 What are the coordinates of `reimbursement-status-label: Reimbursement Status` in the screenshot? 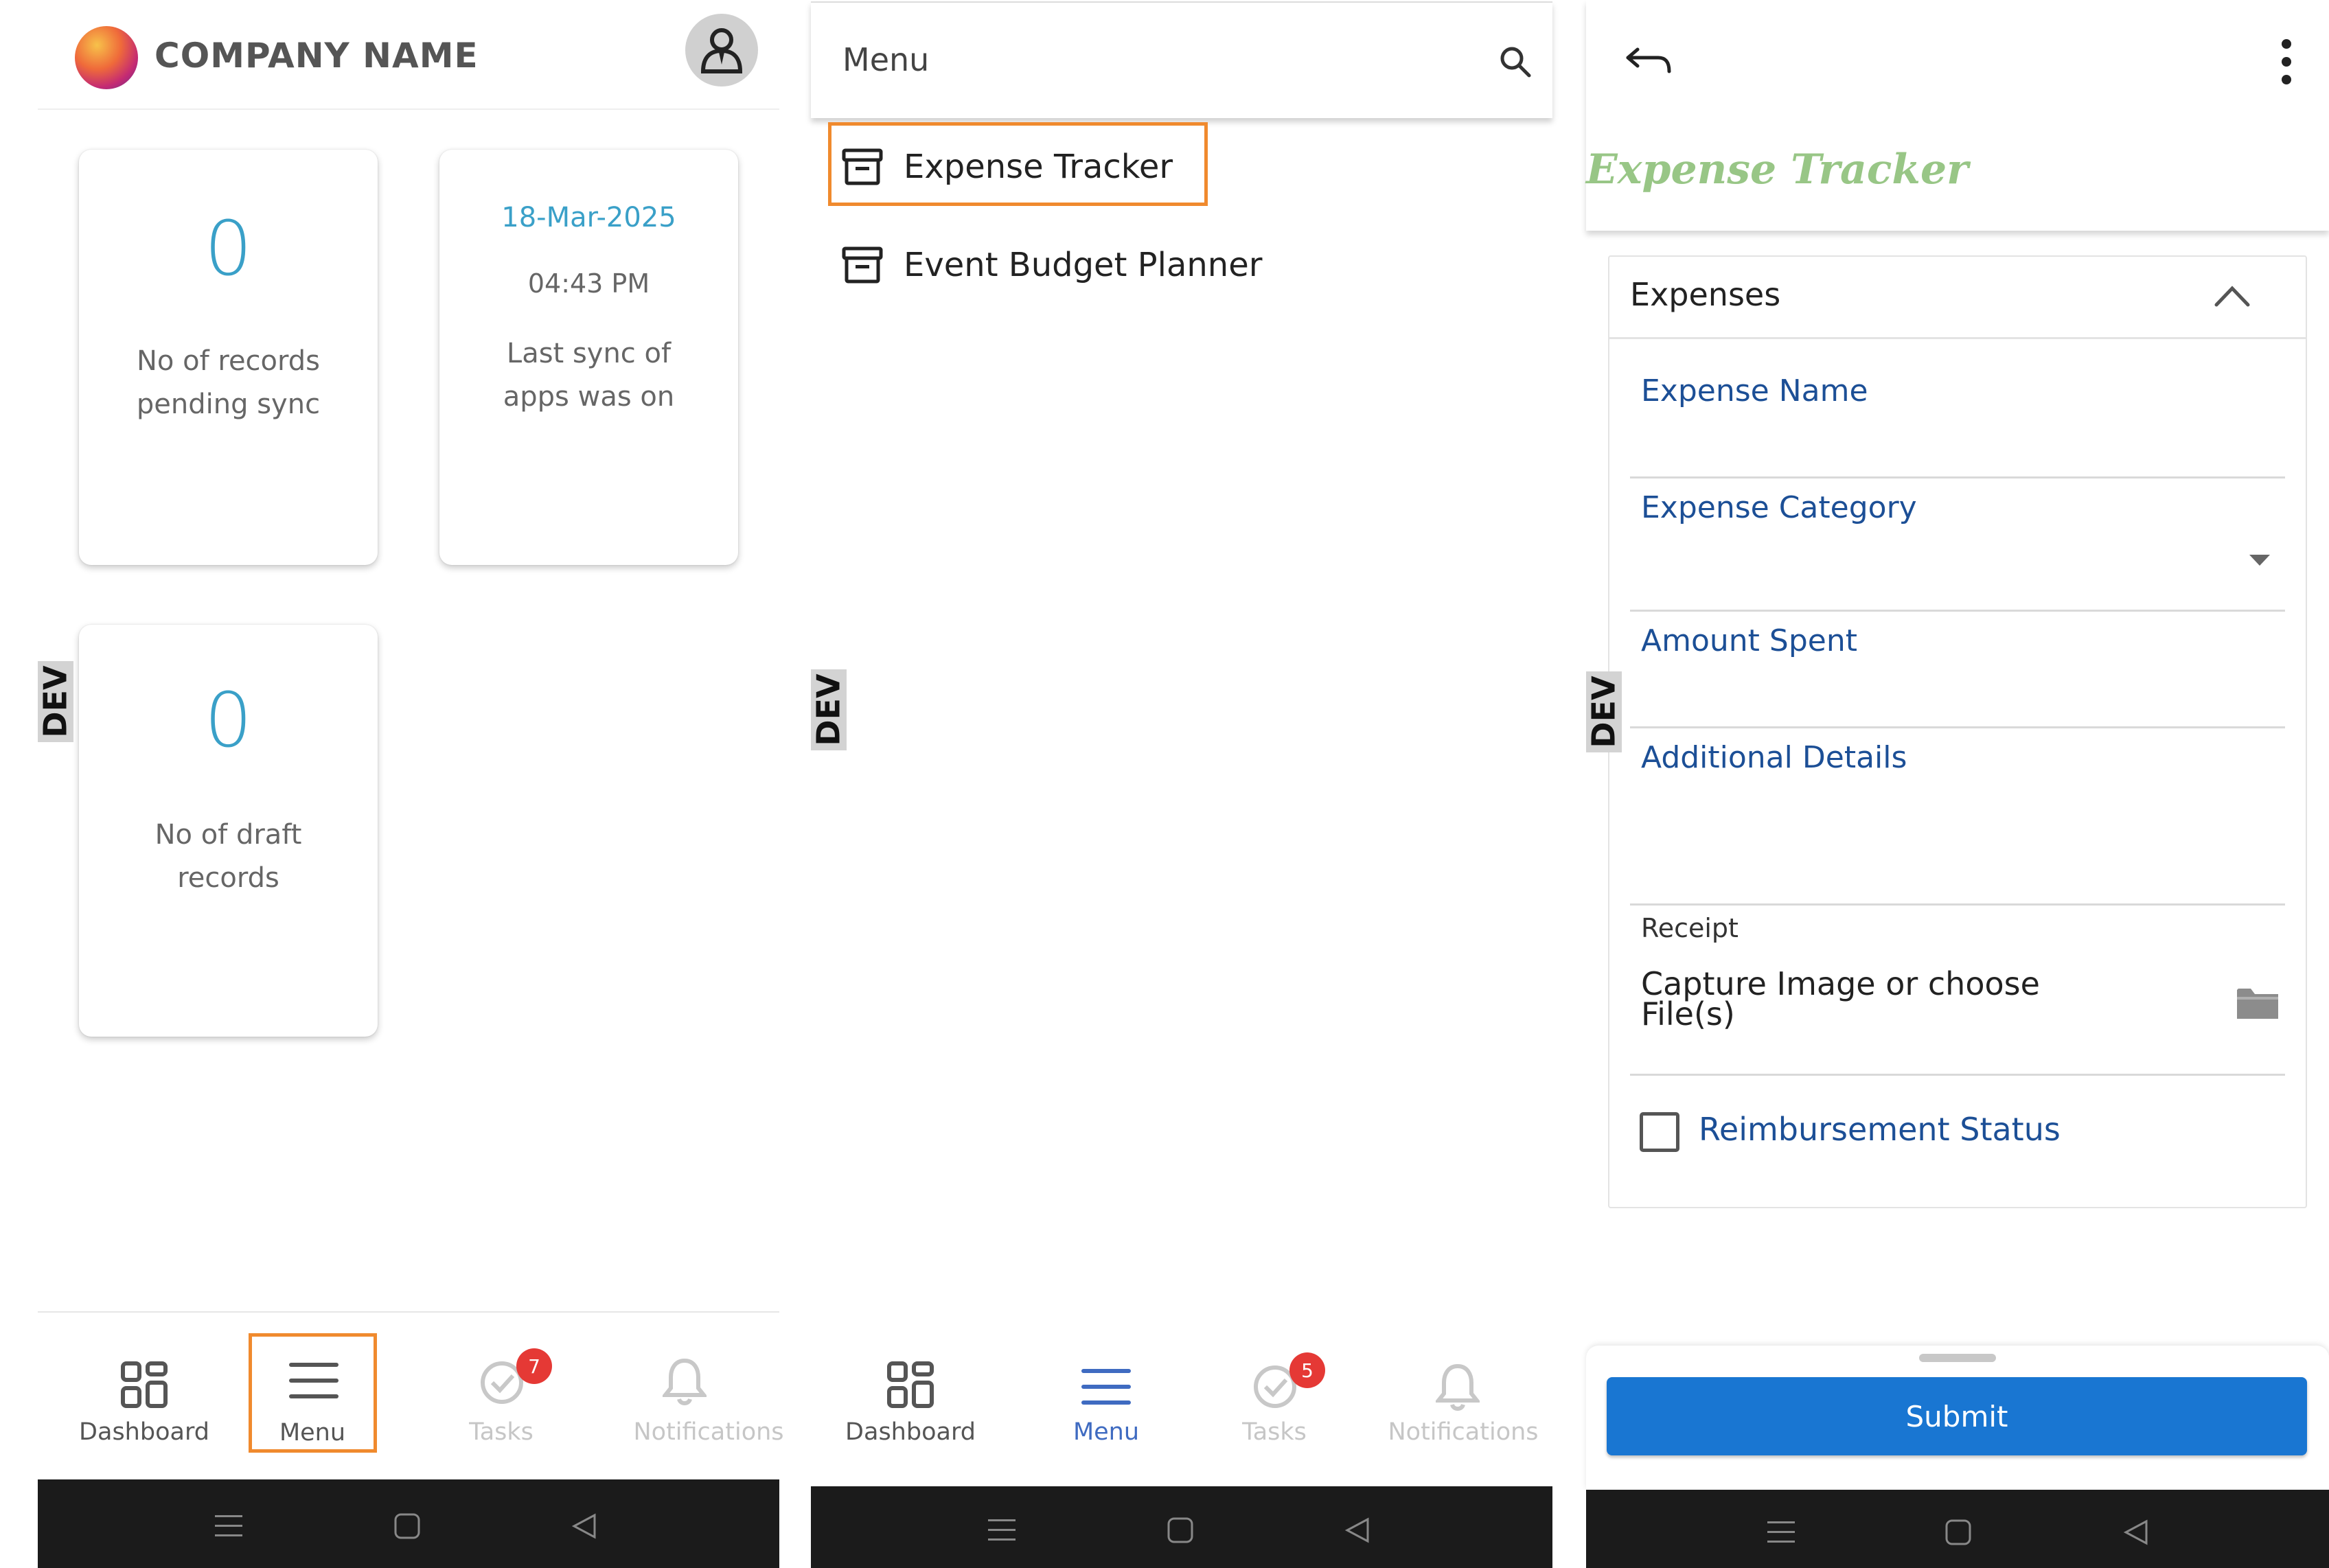 It's located at (1880, 1129).